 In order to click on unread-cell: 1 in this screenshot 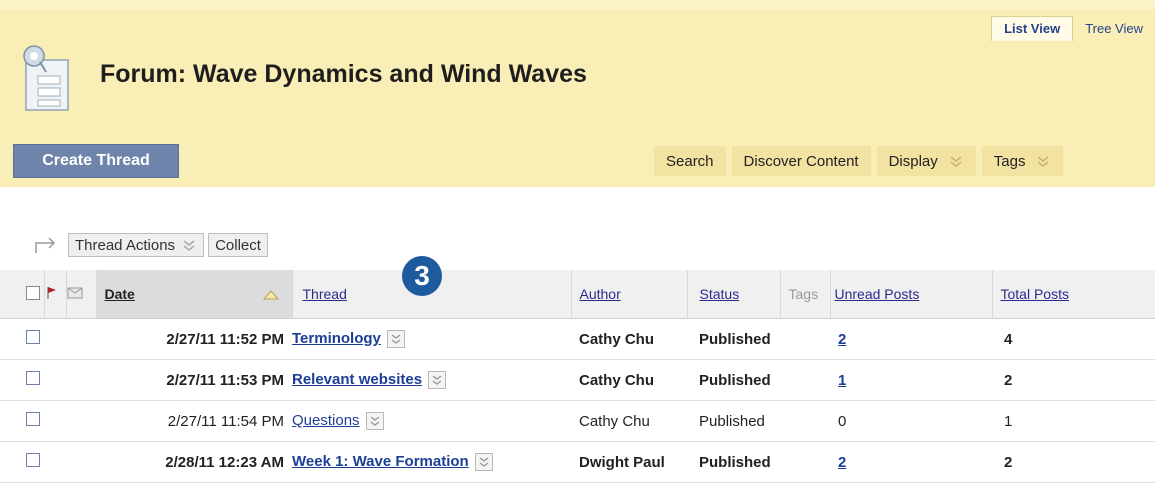, I will do `click(911, 380)`.